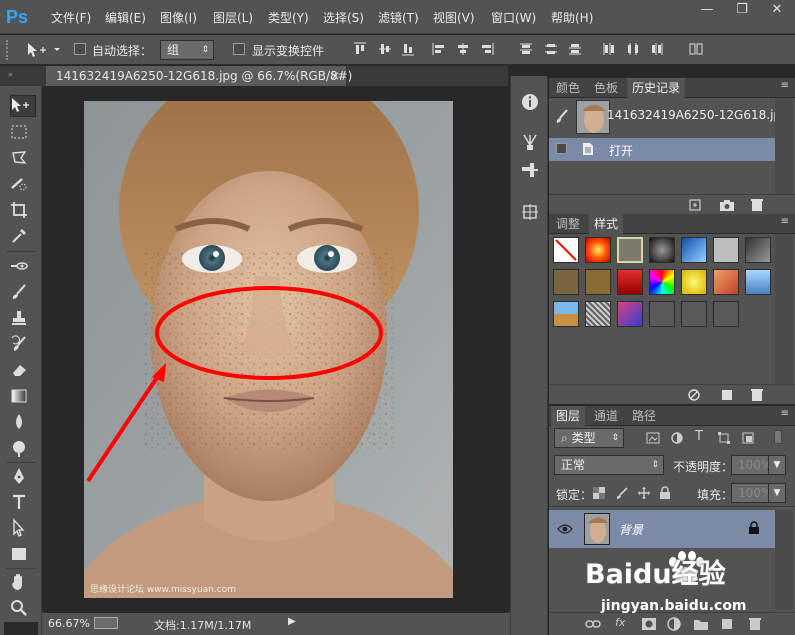 This screenshot has height=635, width=795. I want to click on distribute-right-icon, so click(657, 49).